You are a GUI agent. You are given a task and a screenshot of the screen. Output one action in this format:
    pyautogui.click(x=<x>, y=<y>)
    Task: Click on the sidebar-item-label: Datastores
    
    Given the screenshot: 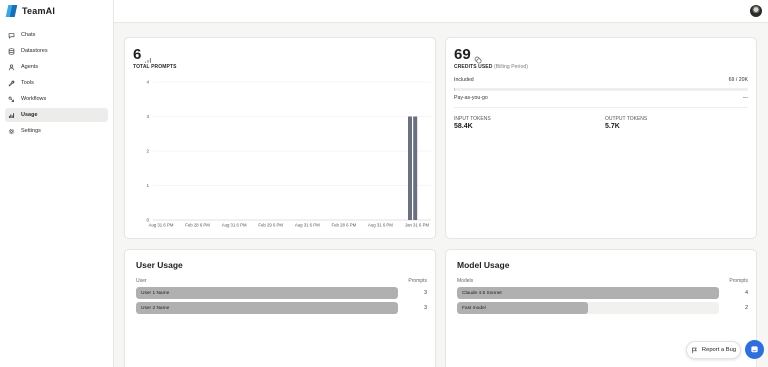 What is the action you would take?
    pyautogui.click(x=34, y=51)
    